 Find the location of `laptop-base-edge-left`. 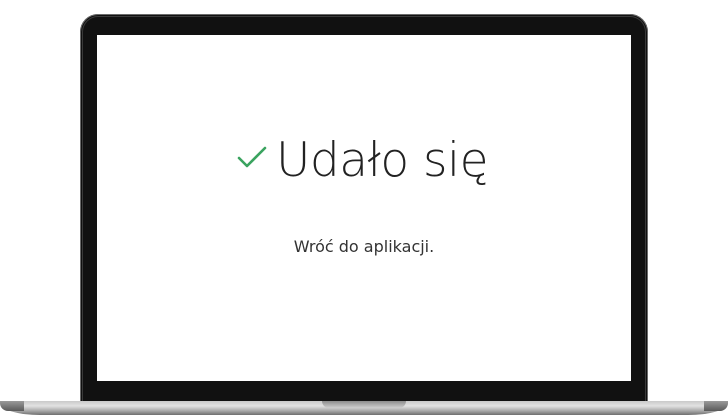

laptop-base-edge-left is located at coordinates (12, 406).